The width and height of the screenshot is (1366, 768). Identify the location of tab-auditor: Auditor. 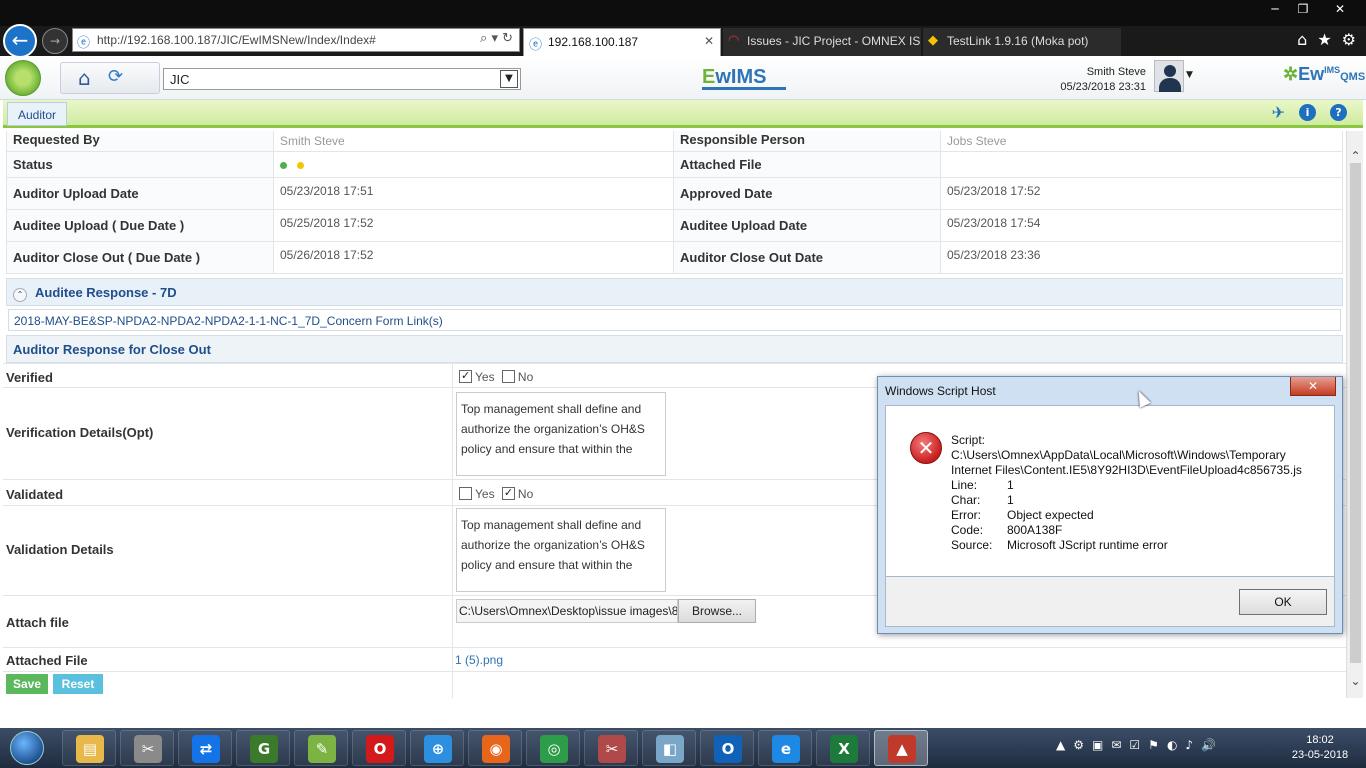
(37, 114).